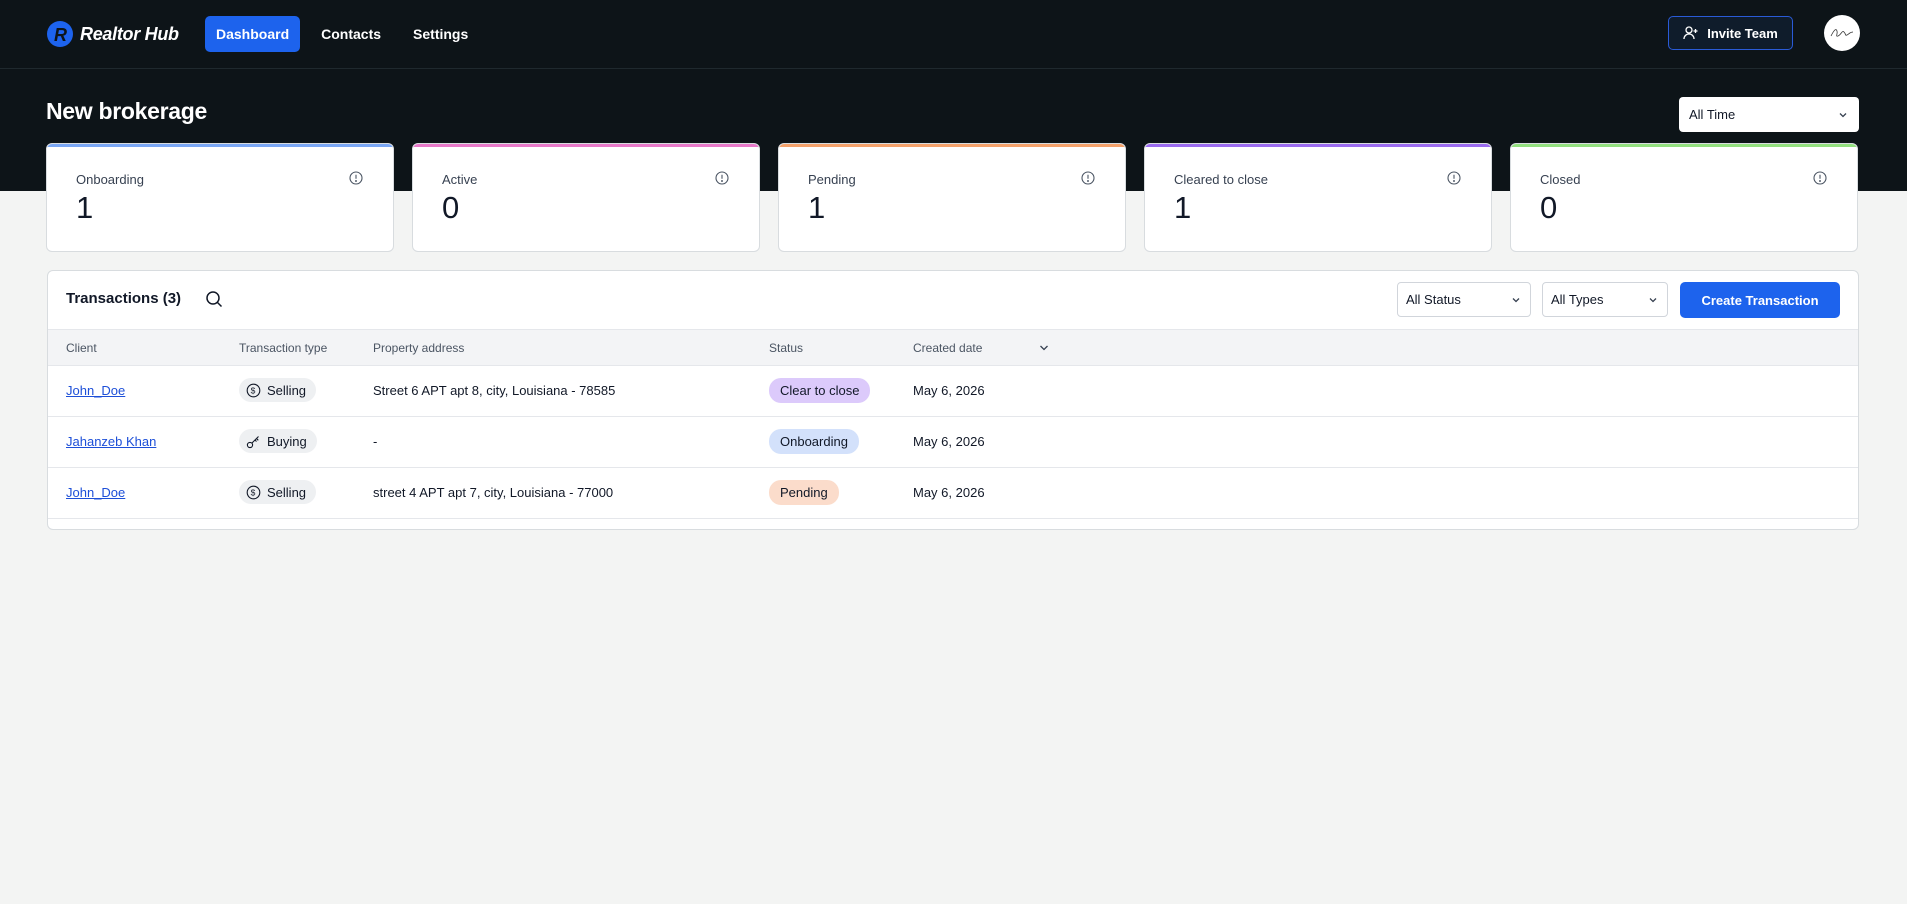 This screenshot has width=1907, height=904. What do you see at coordinates (1690, 33) in the screenshot?
I see `user-plus-icon` at bounding box center [1690, 33].